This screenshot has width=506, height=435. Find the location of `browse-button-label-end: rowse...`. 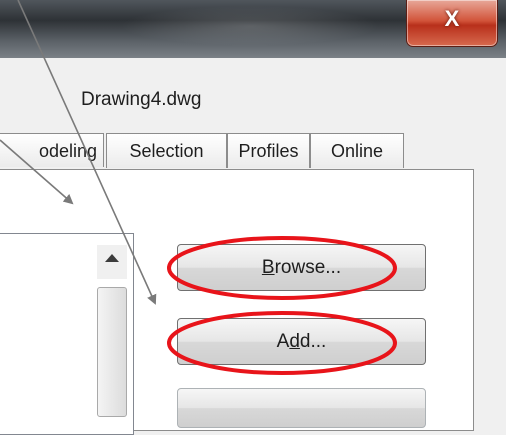

browse-button-label-end: rowse... is located at coordinates (308, 267).